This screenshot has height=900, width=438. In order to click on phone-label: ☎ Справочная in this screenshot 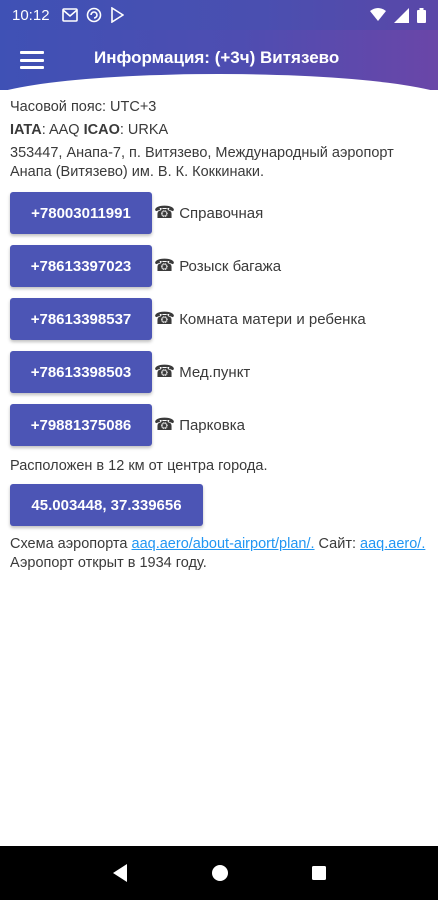, I will do `click(208, 213)`.